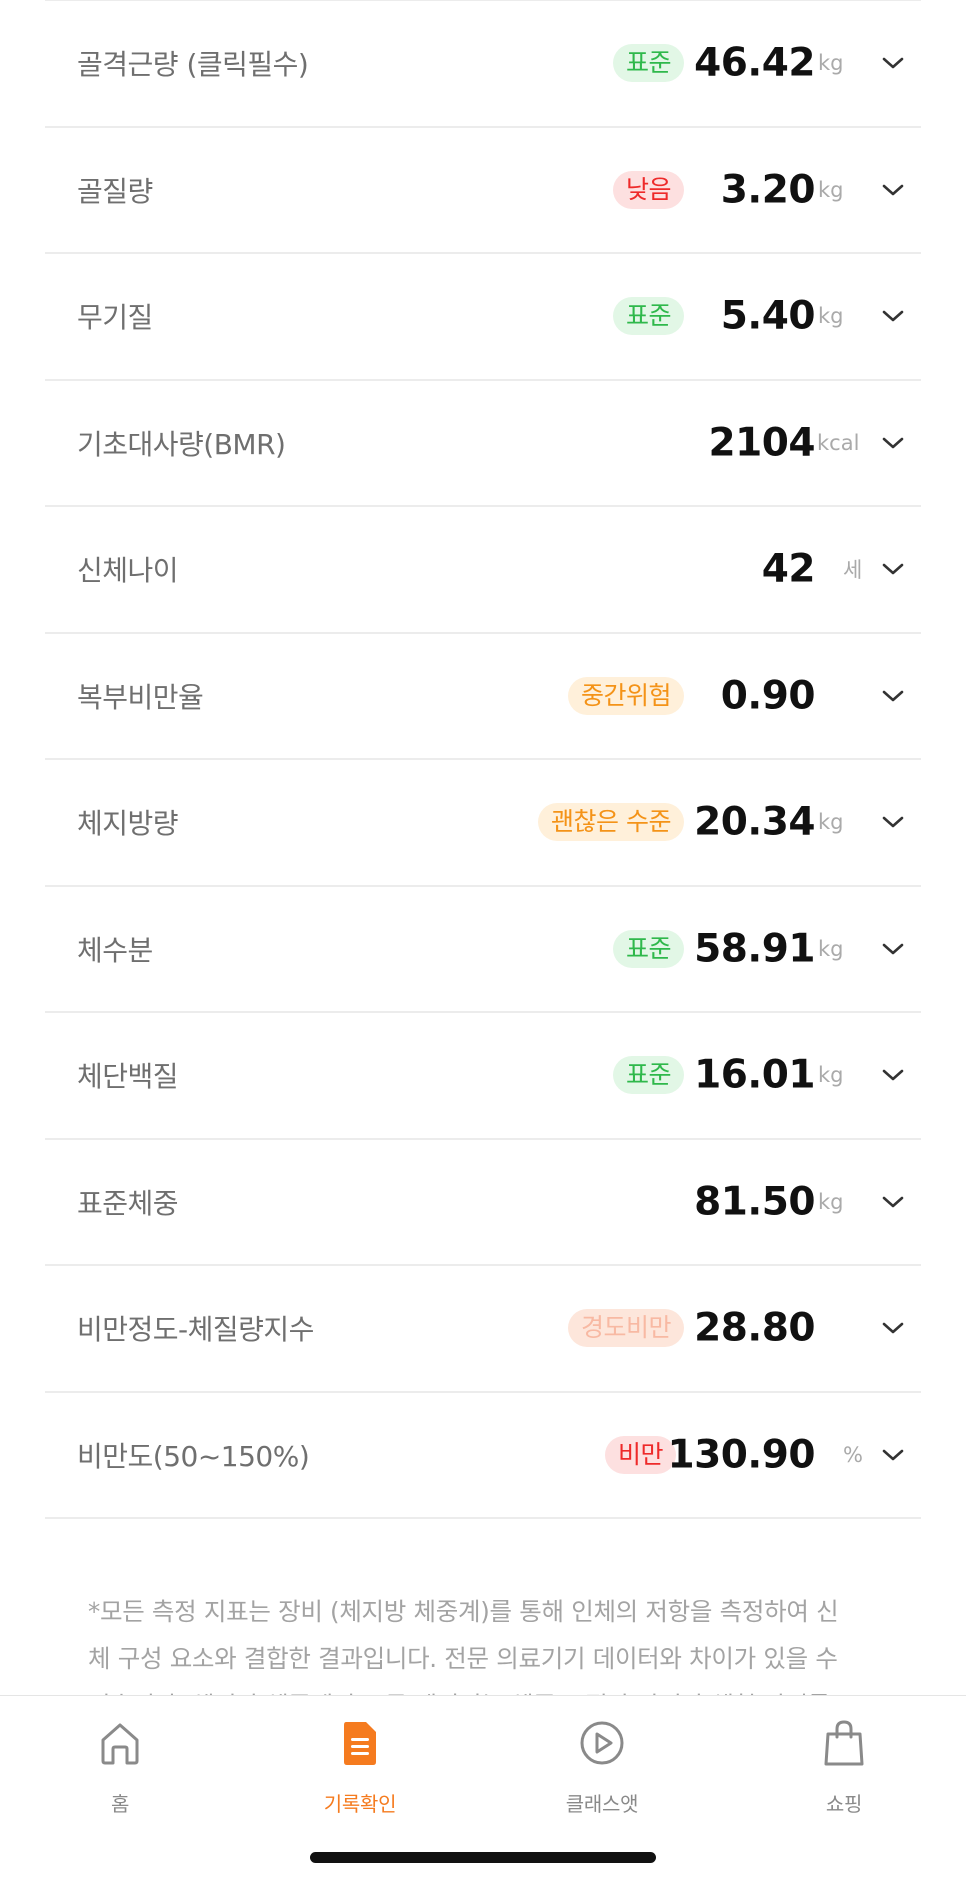  I want to click on shopping-bag-icon, so click(844, 1743).